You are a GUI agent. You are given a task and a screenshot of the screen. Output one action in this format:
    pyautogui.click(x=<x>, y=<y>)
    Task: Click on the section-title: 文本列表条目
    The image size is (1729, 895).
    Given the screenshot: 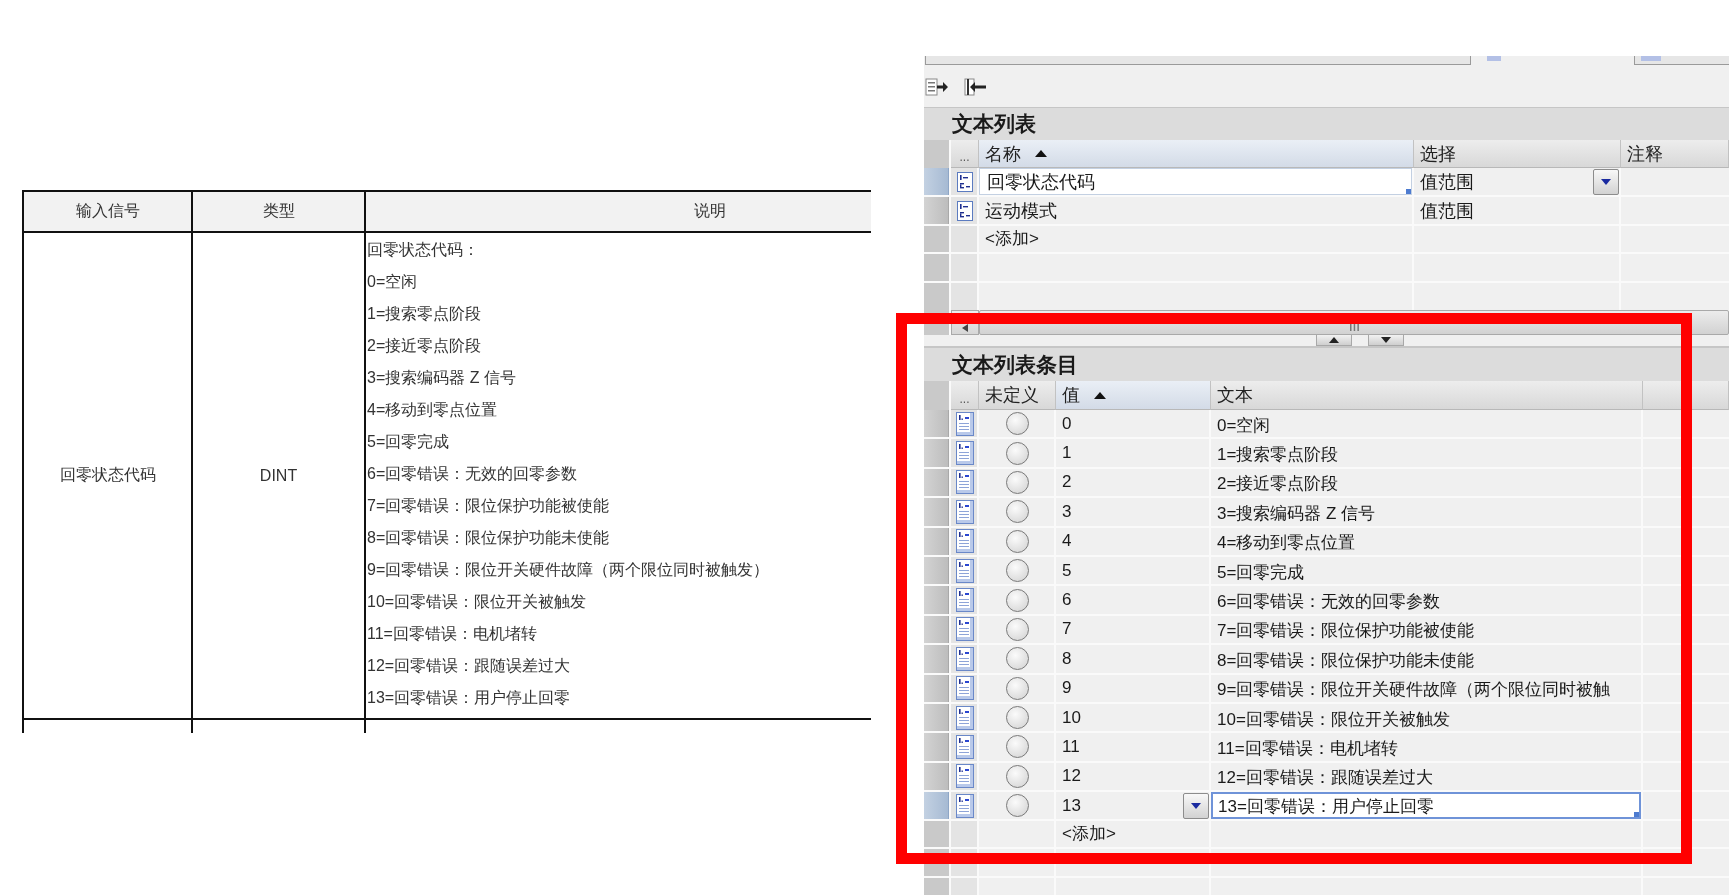 What is the action you would take?
    pyautogui.click(x=1015, y=364)
    